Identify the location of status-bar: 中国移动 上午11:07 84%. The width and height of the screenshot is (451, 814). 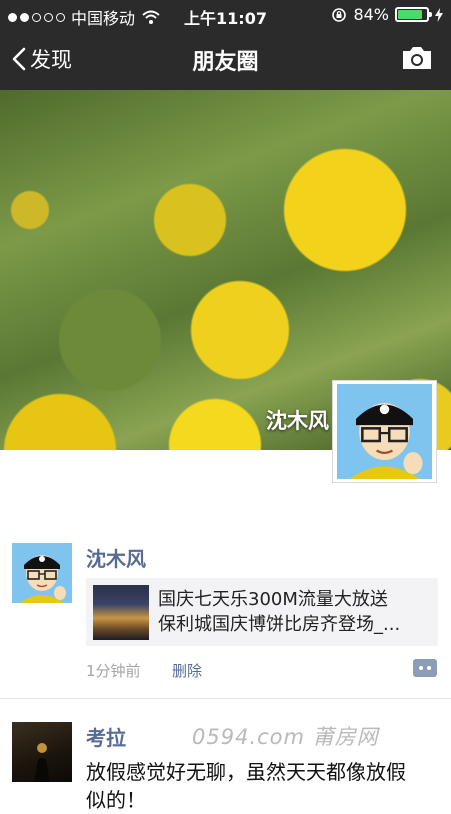
(225, 15).